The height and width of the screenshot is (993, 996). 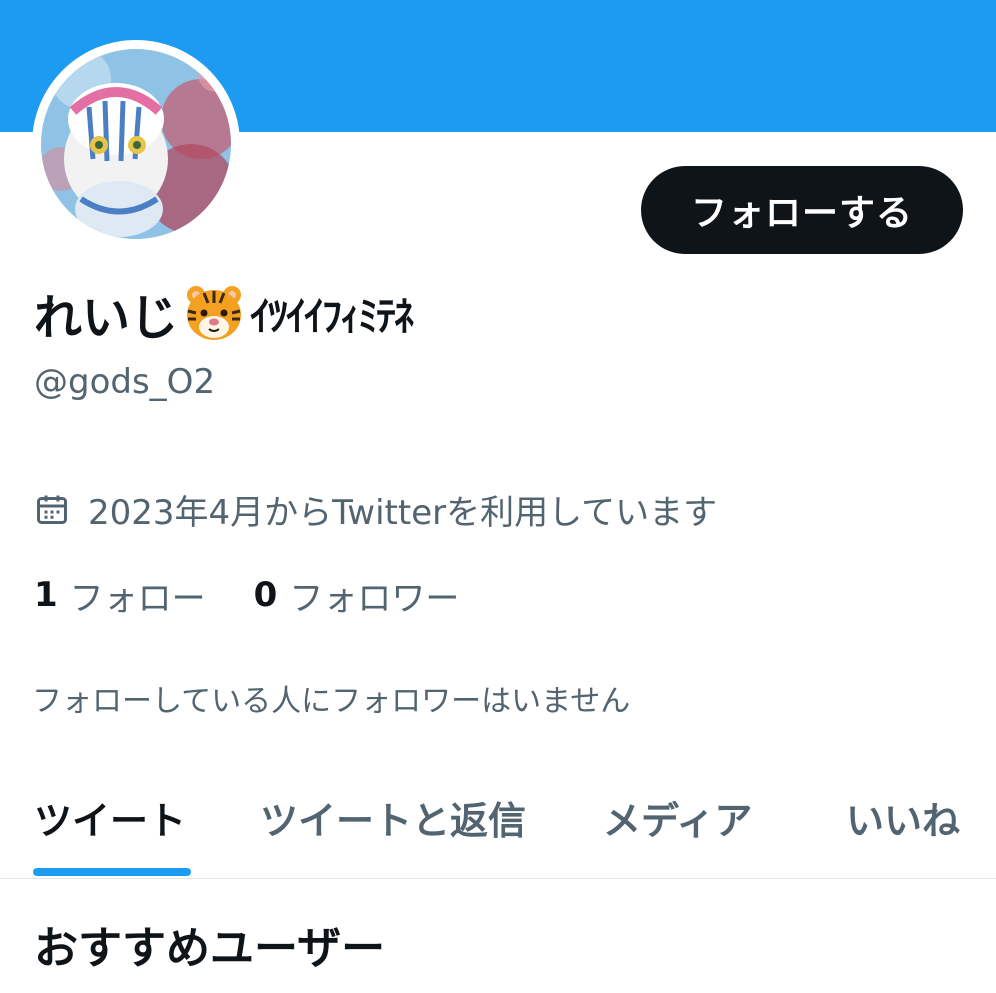 What do you see at coordinates (214, 313) in the screenshot?
I see `tiger-face-icon` at bounding box center [214, 313].